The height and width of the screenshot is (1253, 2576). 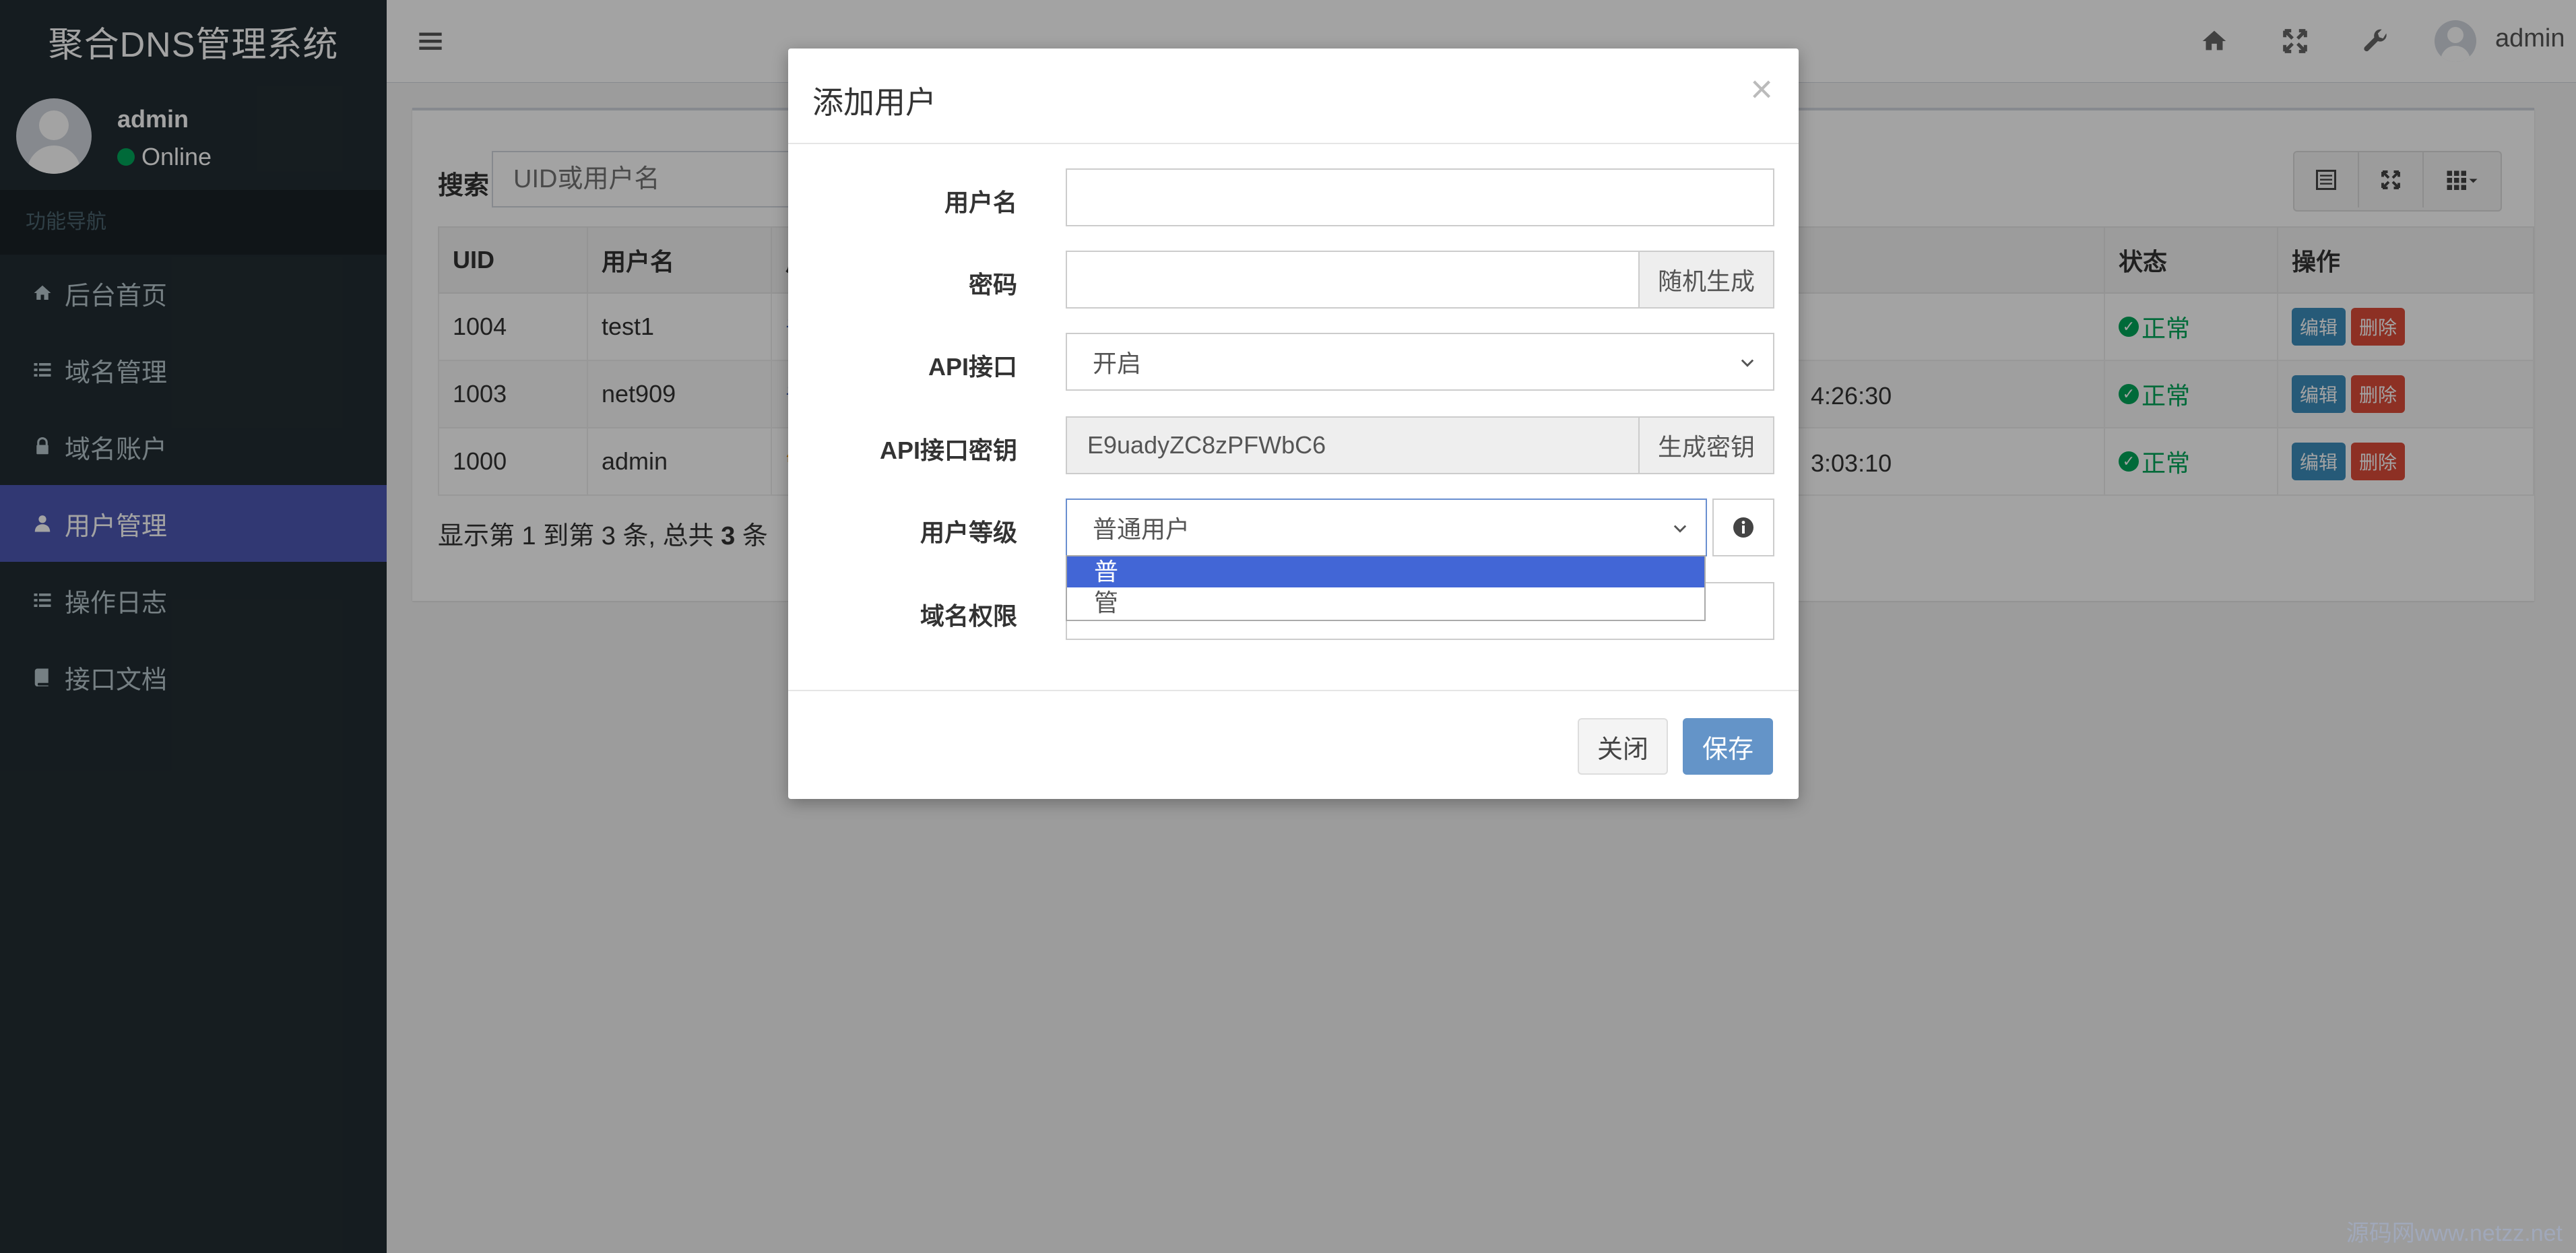 What do you see at coordinates (1353, 445) in the screenshot?
I see `api-key-field: E9uadyZC8zPFWbC6` at bounding box center [1353, 445].